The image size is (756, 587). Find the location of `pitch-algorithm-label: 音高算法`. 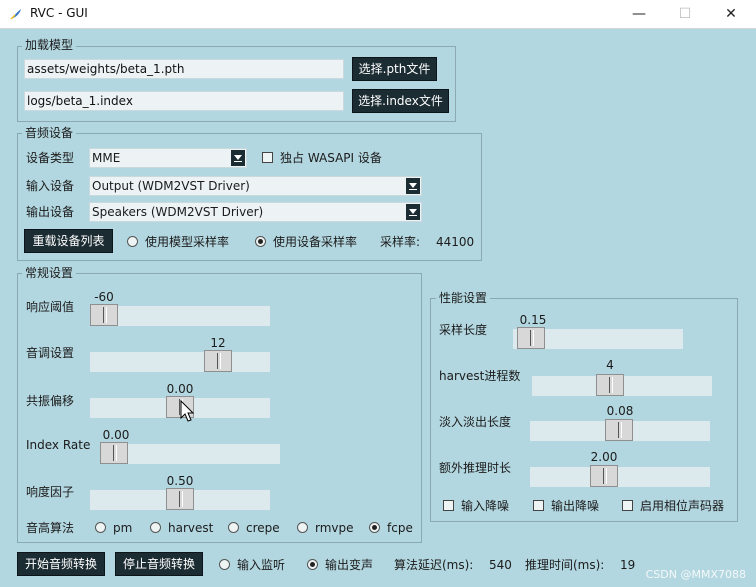

pitch-algorithm-label: 音高算法 is located at coordinates (50, 528).